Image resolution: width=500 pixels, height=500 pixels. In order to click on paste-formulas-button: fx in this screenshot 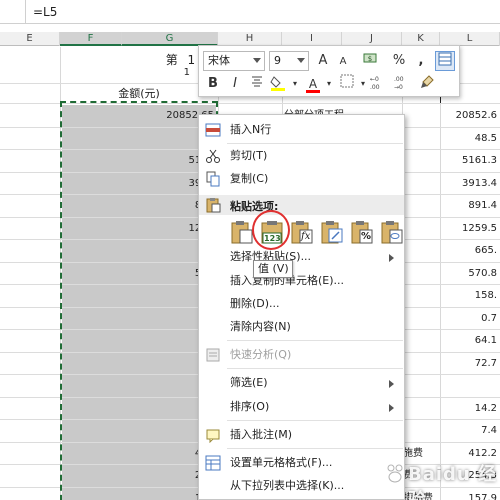, I will do `click(302, 232)`.